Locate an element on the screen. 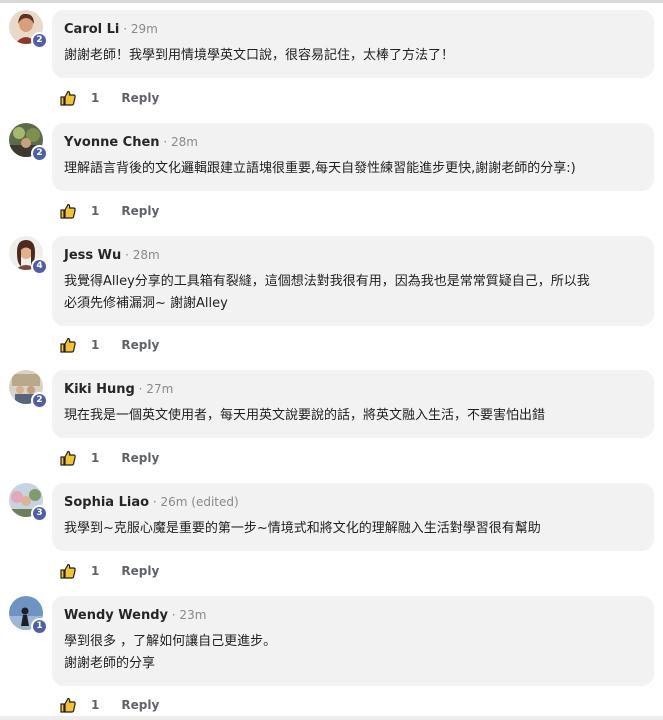 The image size is (663, 720). author-name: Wendy Wendy is located at coordinates (116, 615).